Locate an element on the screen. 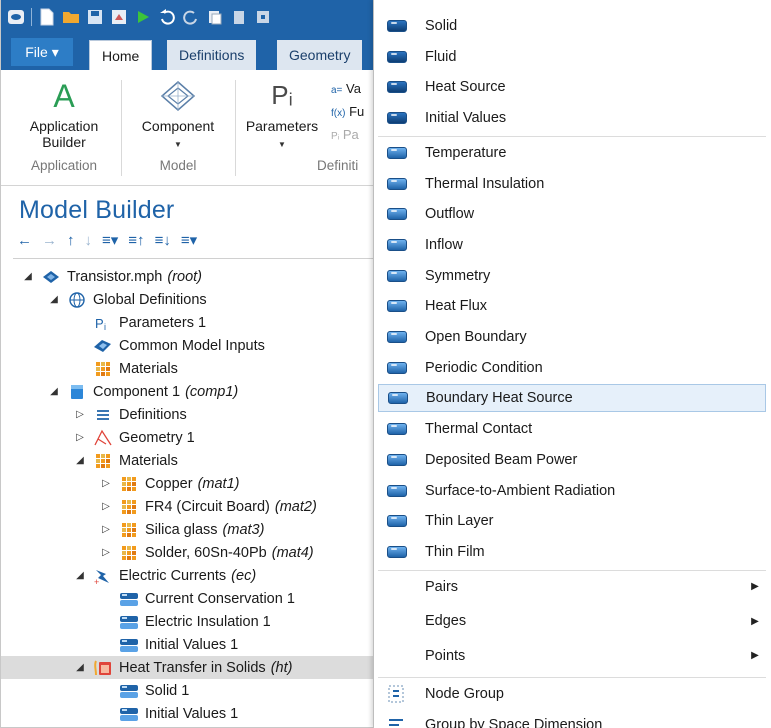 Image resolution: width=771 pixels, height=728 pixels. tree-node: ◢ + Electric Currents (ec) is located at coordinates (196, 575).